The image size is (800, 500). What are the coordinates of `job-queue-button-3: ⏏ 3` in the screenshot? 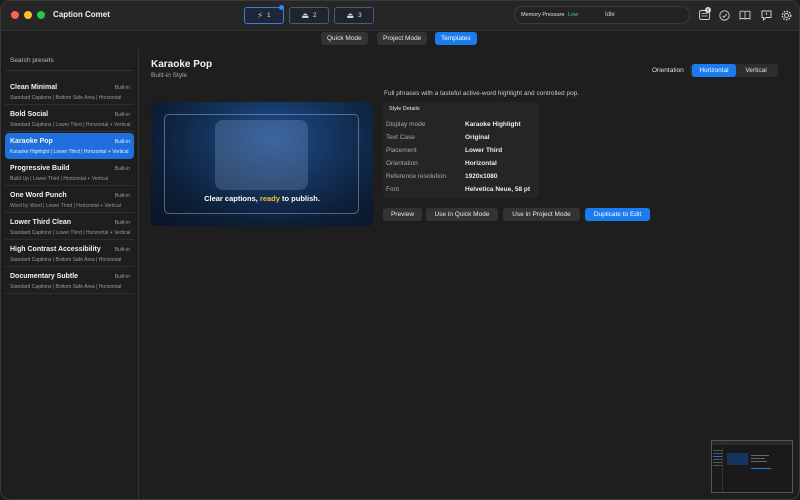 It's located at (354, 15).